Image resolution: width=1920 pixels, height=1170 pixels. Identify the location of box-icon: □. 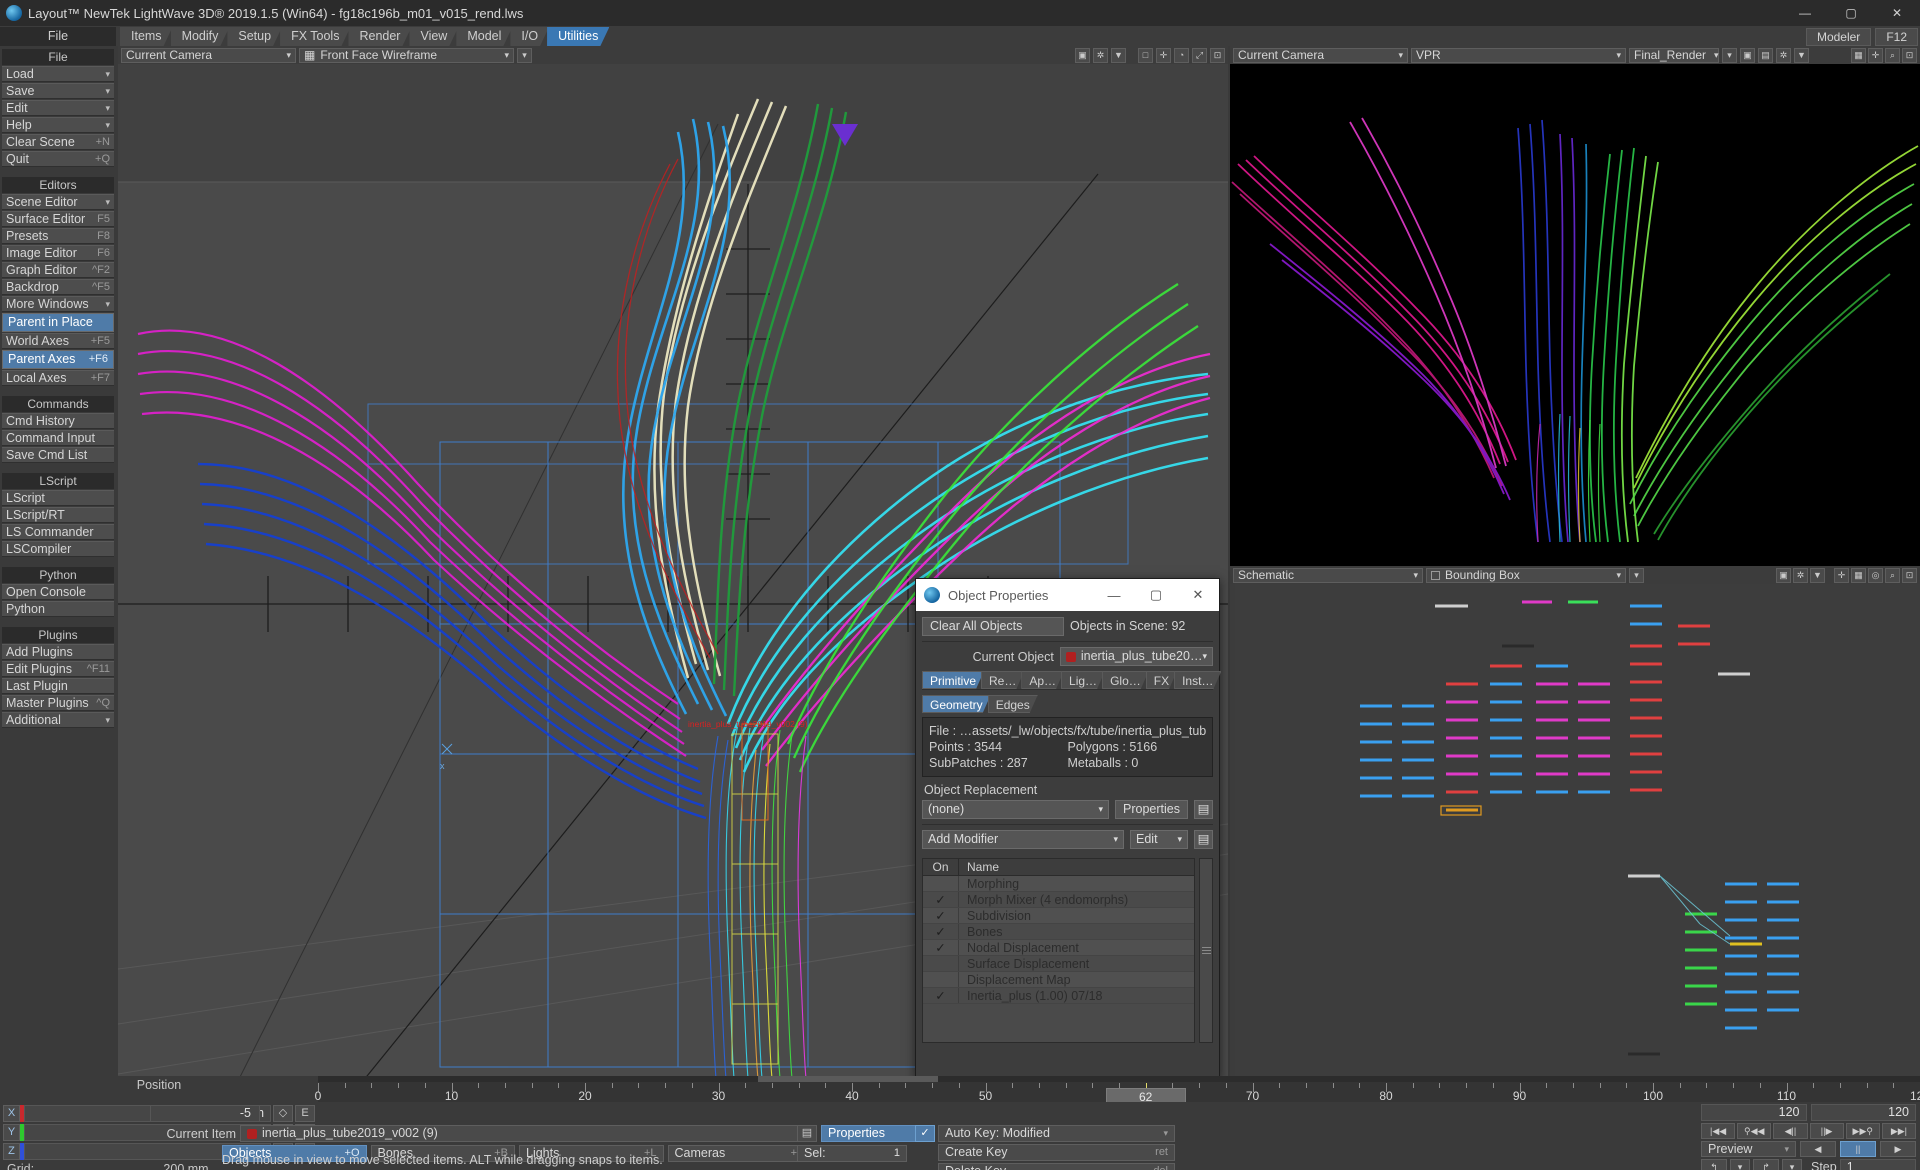
(1145, 55).